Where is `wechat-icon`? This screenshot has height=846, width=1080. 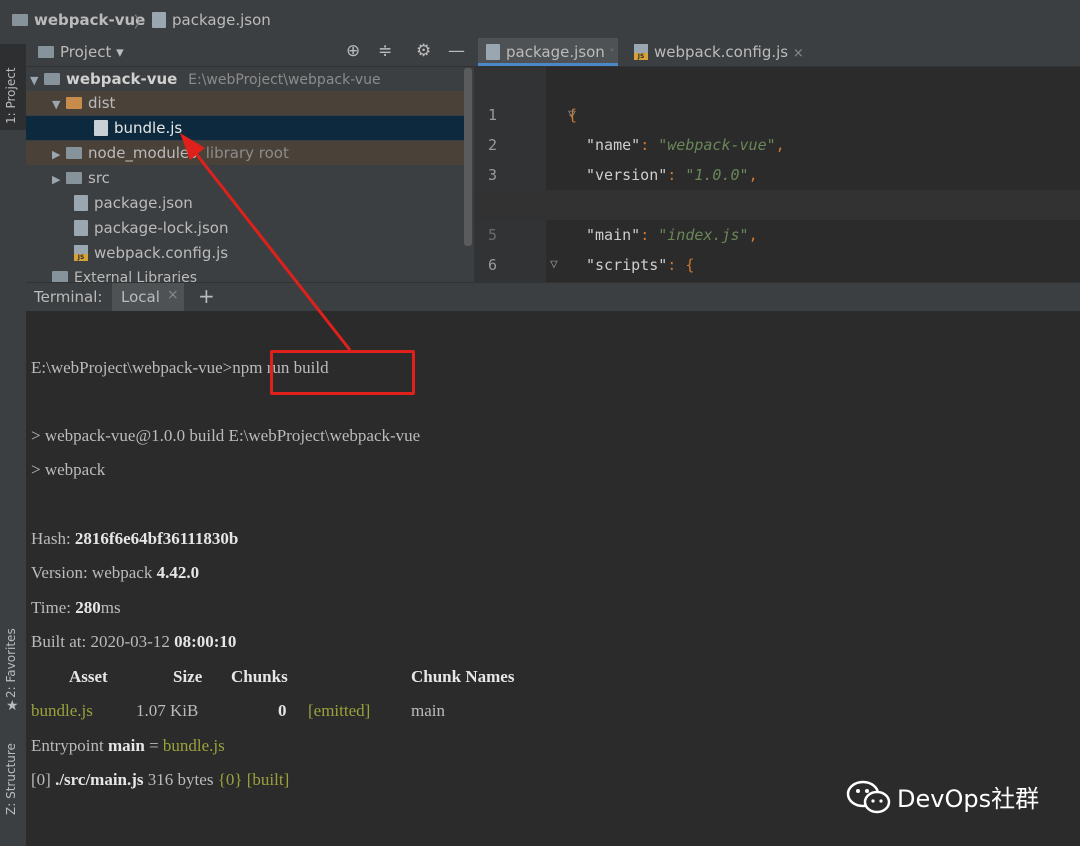 wechat-icon is located at coordinates (868, 797).